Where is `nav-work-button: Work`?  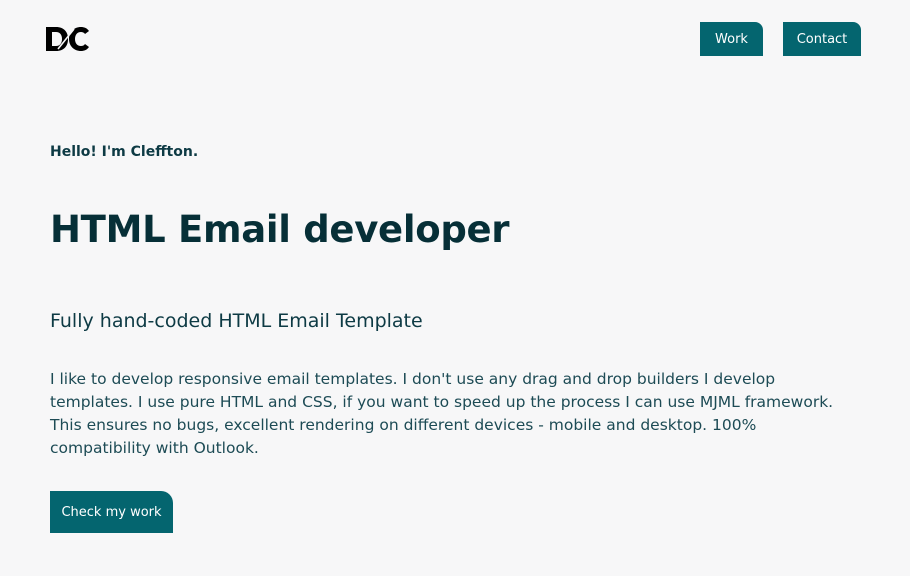 nav-work-button: Work is located at coordinates (731, 39).